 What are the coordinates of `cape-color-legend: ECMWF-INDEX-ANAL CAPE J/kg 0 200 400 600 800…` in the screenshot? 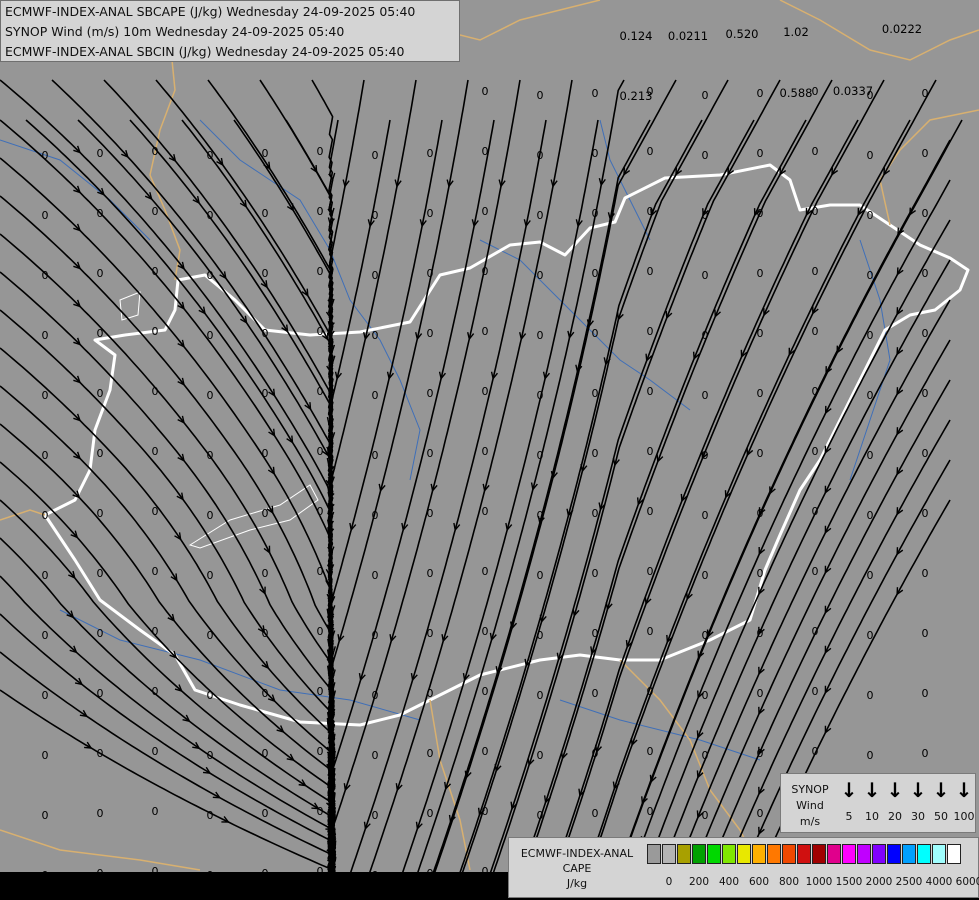 It's located at (743, 867).